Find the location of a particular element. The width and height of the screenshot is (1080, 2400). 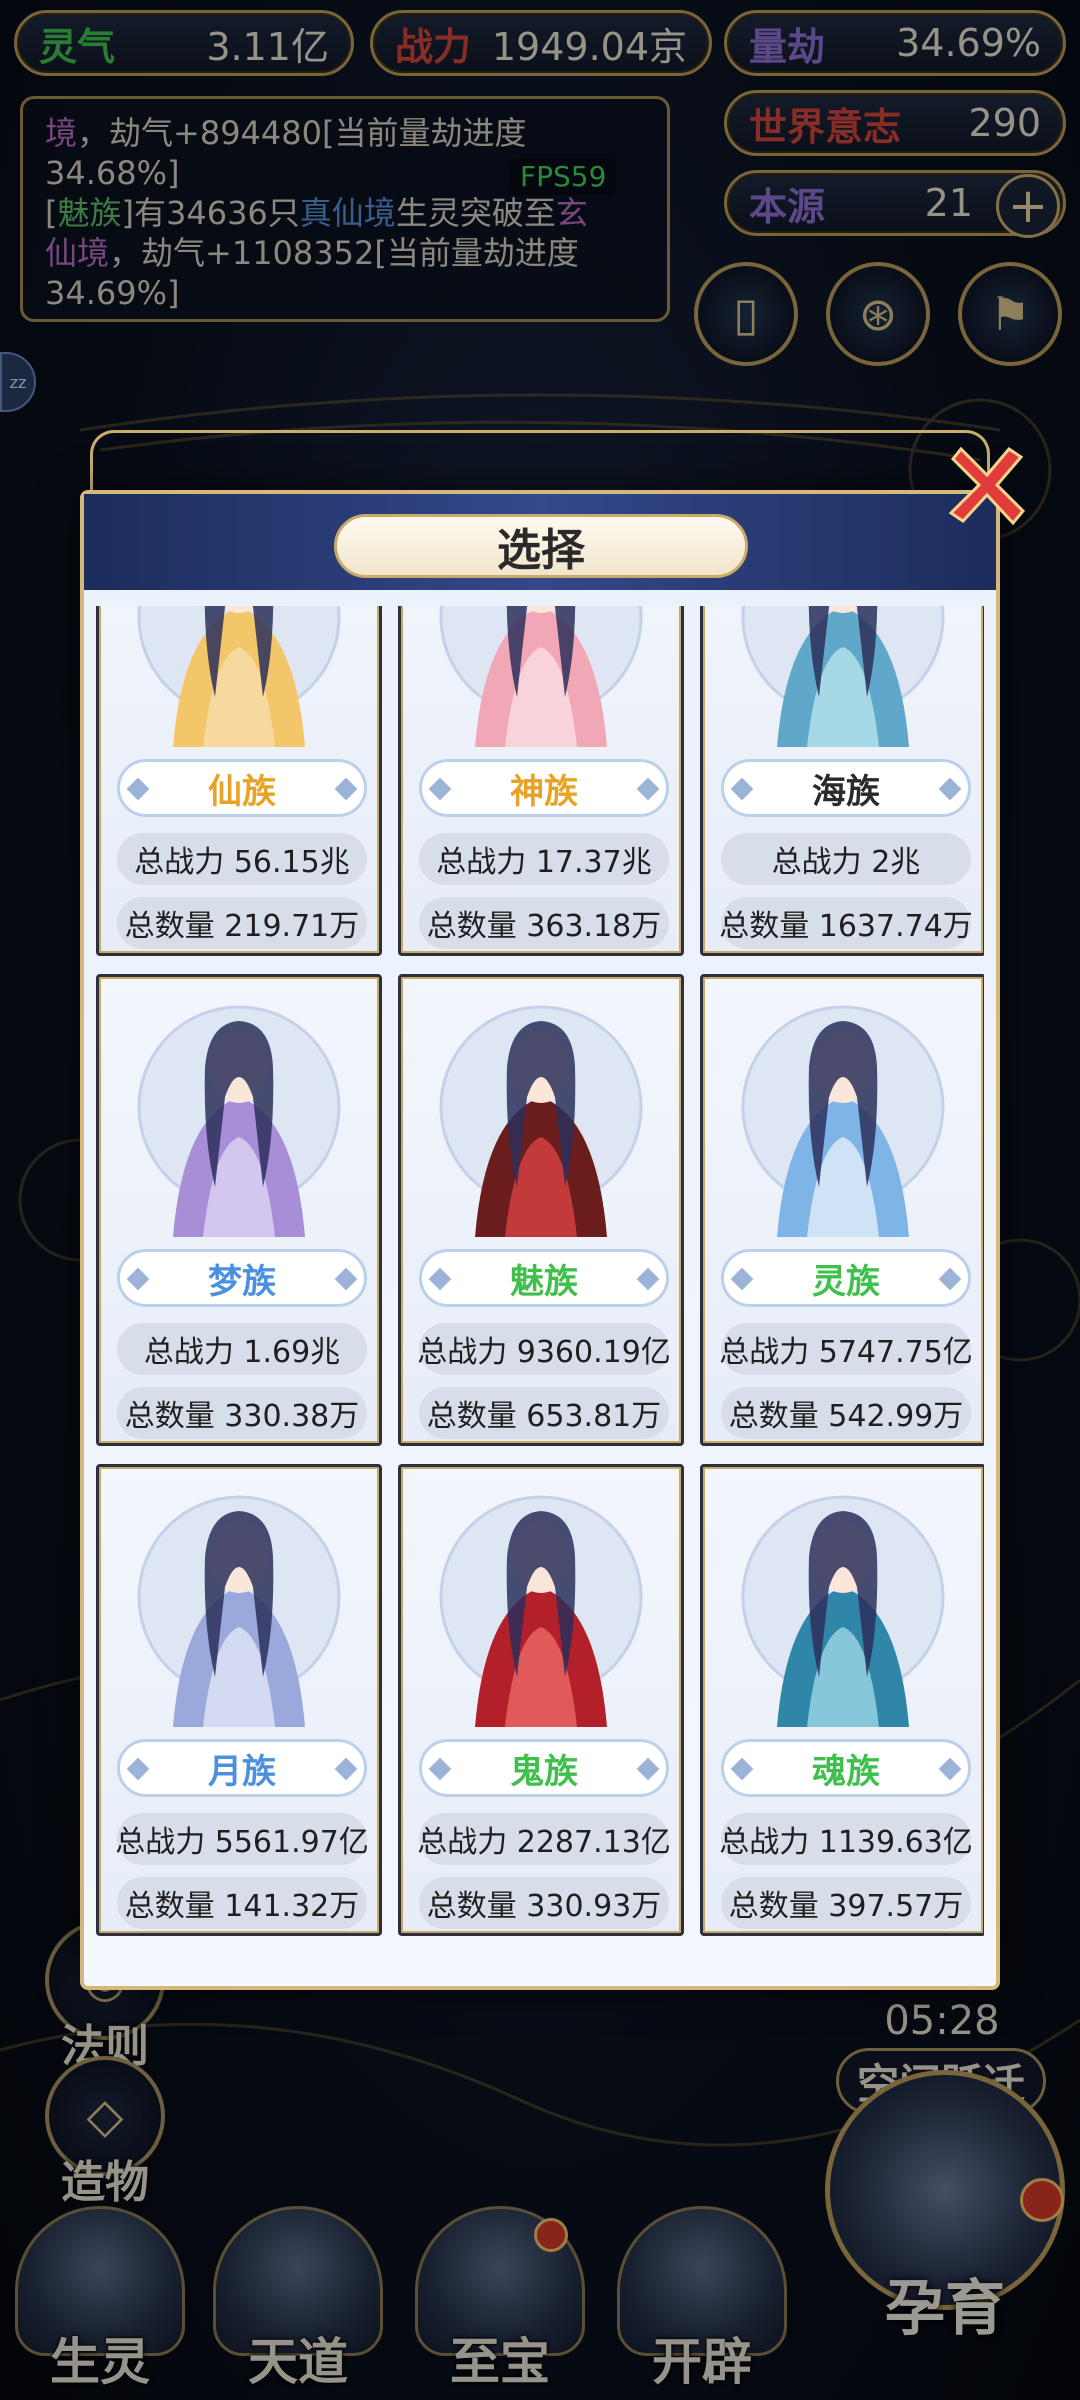

race-card: 神族总战力 17.37兆 总数量 363.18万 is located at coordinates (541, 781).